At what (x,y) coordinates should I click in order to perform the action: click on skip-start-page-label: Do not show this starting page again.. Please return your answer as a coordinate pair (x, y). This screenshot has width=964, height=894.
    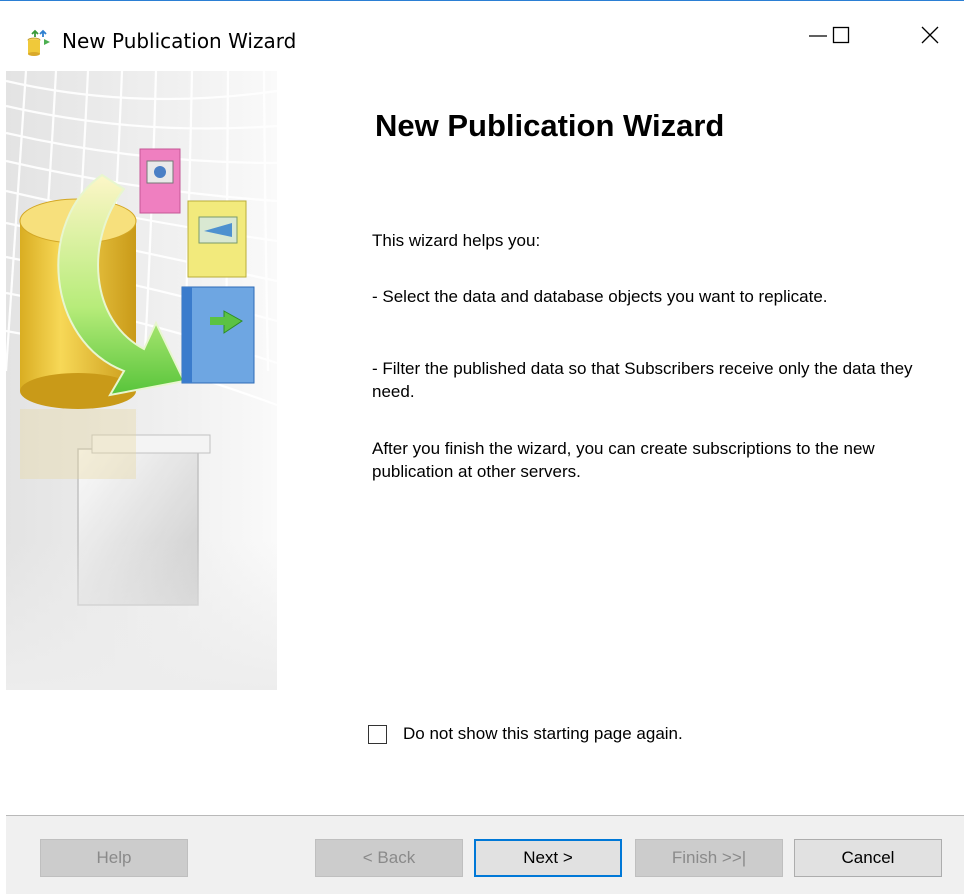
    Looking at the image, I should click on (543, 734).